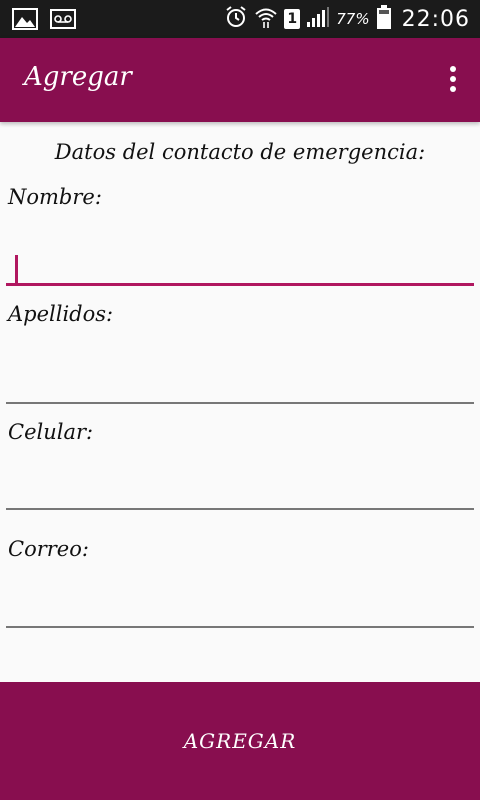  What do you see at coordinates (435, 19) in the screenshot?
I see `clock: 22:06` at bounding box center [435, 19].